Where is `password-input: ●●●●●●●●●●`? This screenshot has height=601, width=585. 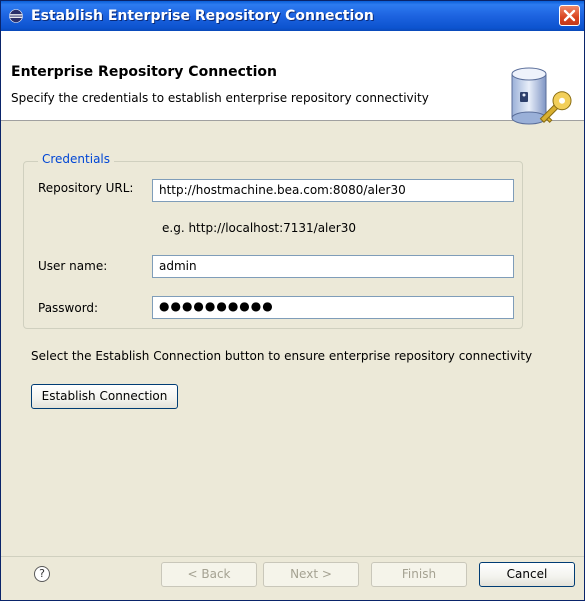
password-input: ●●●●●●●●●● is located at coordinates (333, 307).